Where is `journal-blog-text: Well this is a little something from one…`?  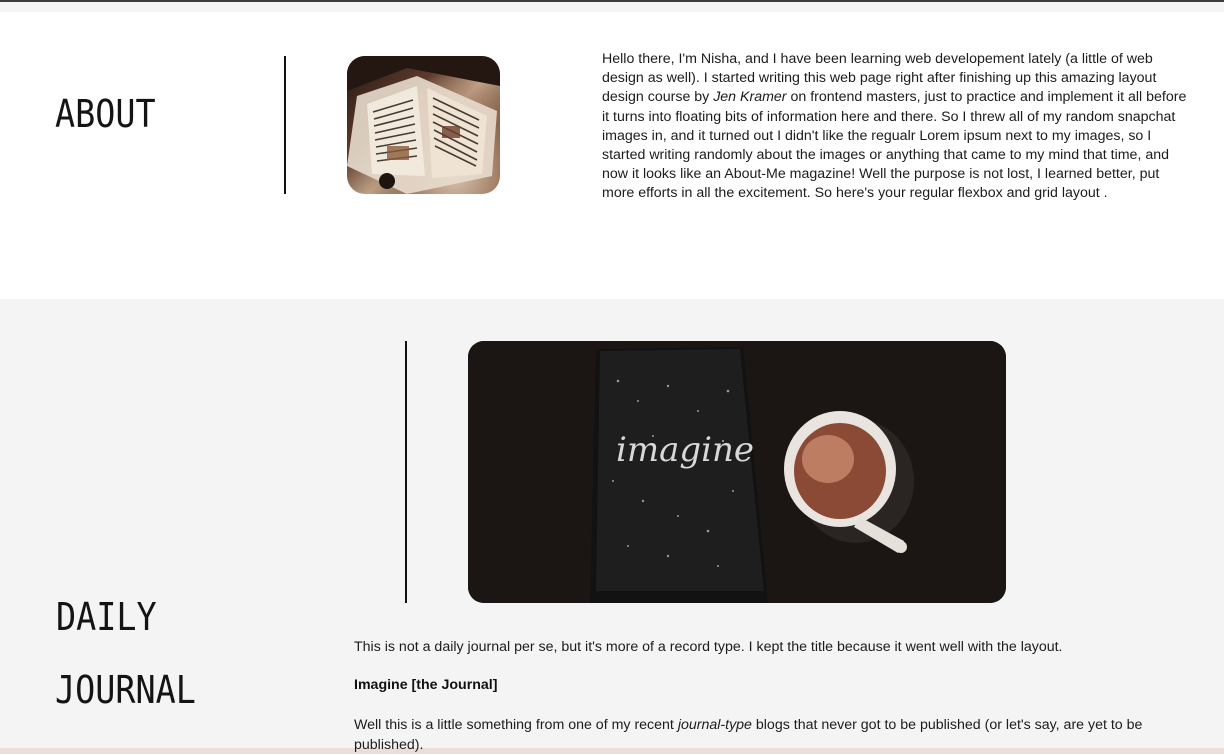 journal-blog-text: Well this is a little something from one… is located at coordinates (764, 735).